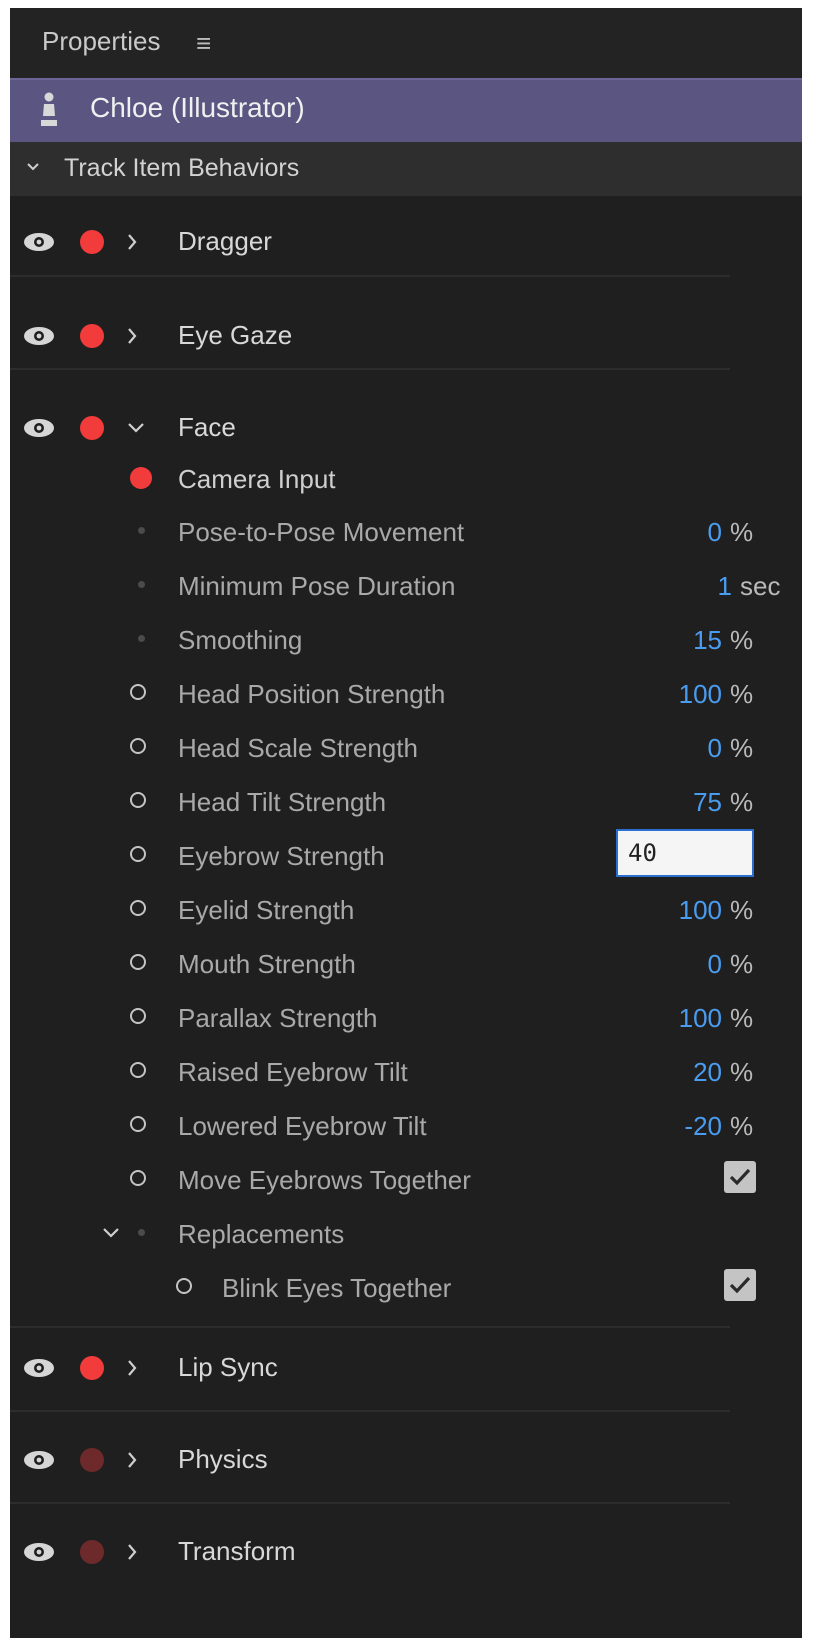 Image resolution: width=813 pixels, height=1638 pixels. What do you see at coordinates (337, 1288) in the screenshot?
I see `param-label: Blink Eyes Together` at bounding box center [337, 1288].